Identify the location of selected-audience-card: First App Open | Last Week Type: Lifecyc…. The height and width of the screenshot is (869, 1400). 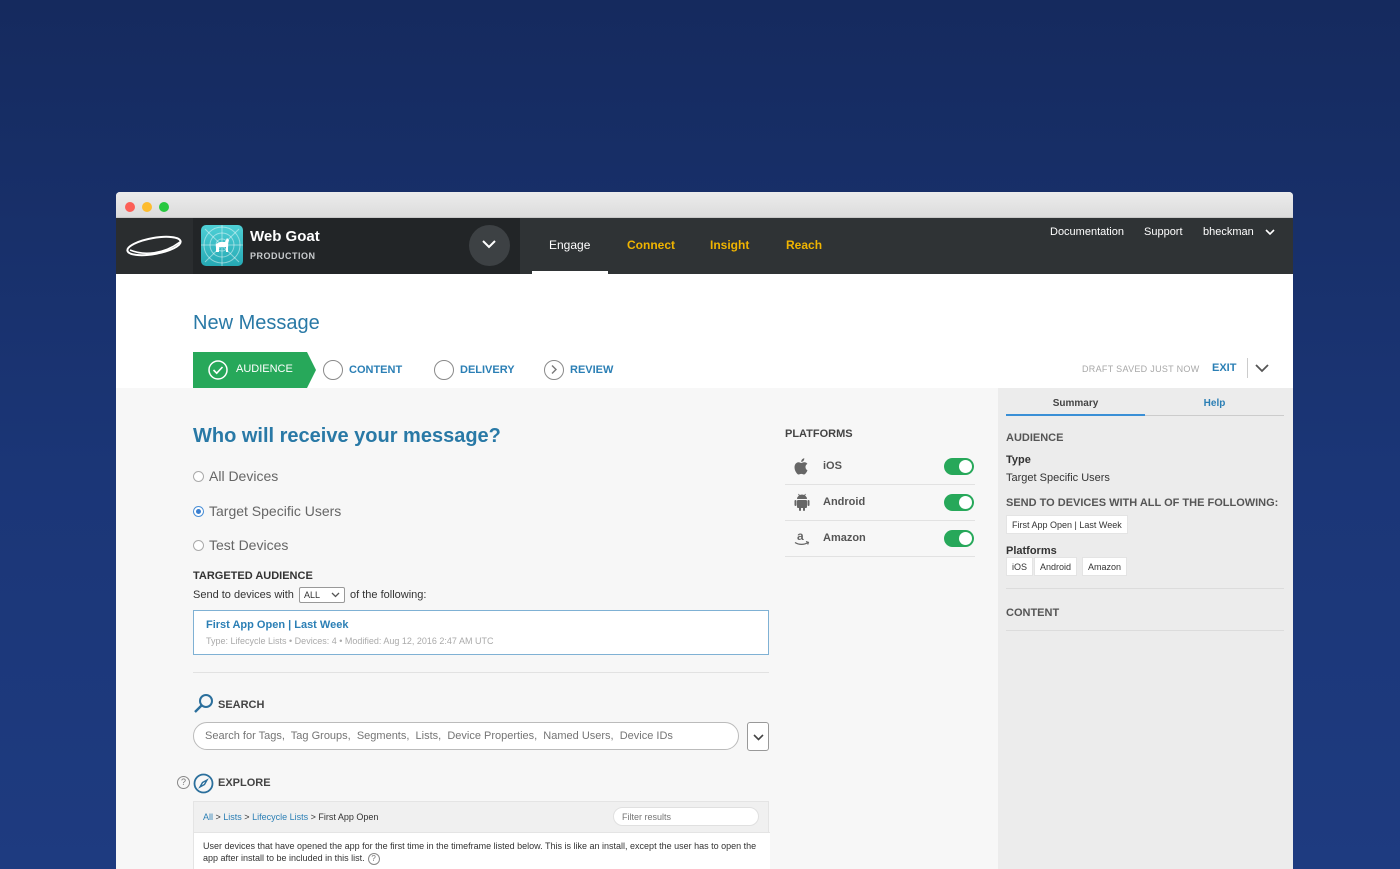
(481, 632).